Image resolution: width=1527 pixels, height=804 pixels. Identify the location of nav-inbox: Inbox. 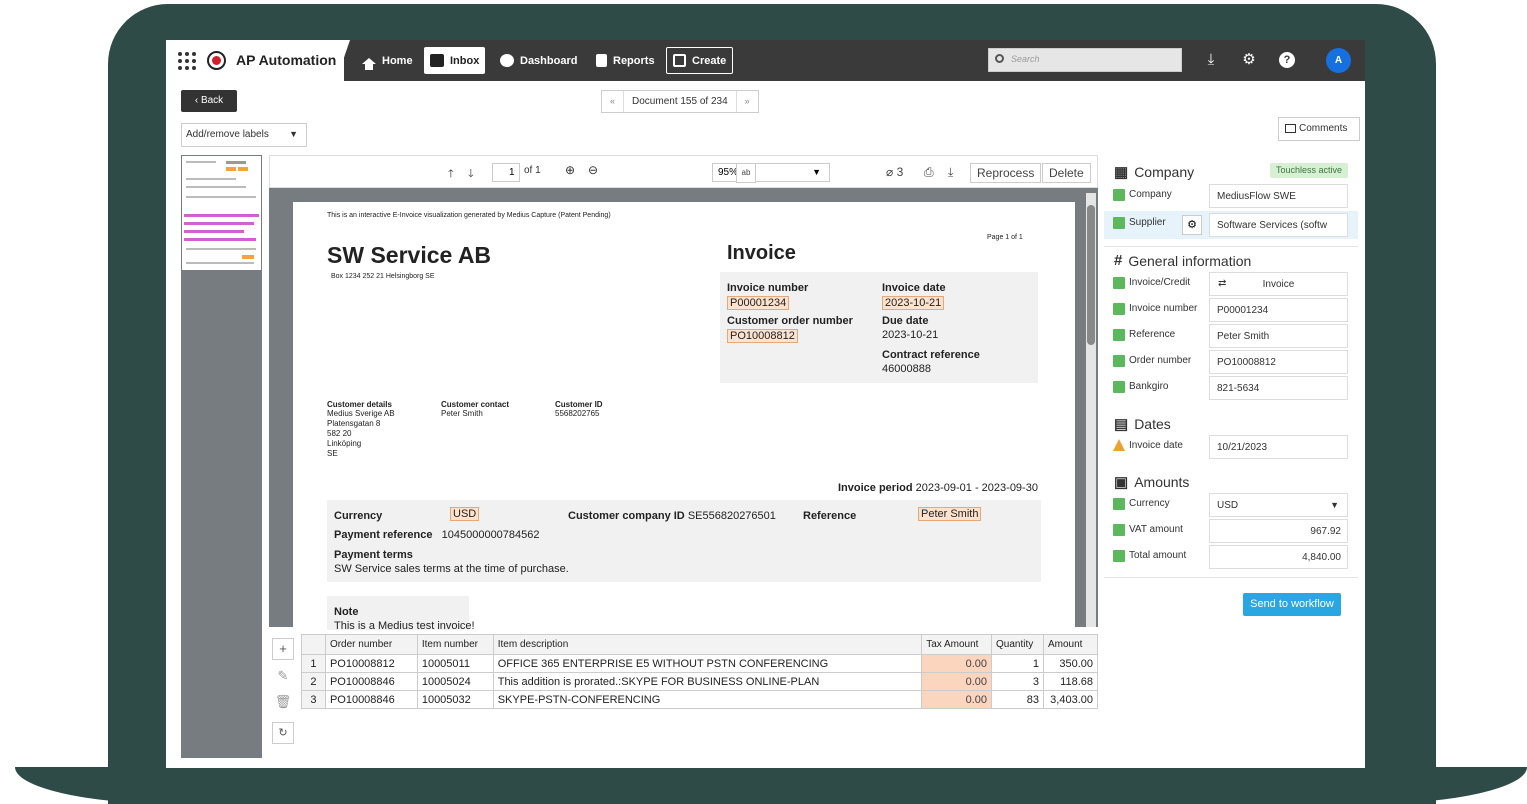
(455, 60).